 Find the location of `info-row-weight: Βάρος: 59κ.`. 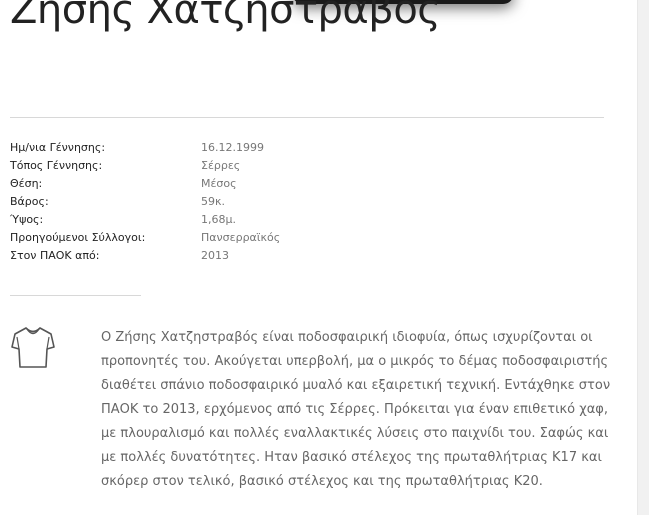

info-row-weight: Βάρος: 59κ. is located at coordinates (145, 202).